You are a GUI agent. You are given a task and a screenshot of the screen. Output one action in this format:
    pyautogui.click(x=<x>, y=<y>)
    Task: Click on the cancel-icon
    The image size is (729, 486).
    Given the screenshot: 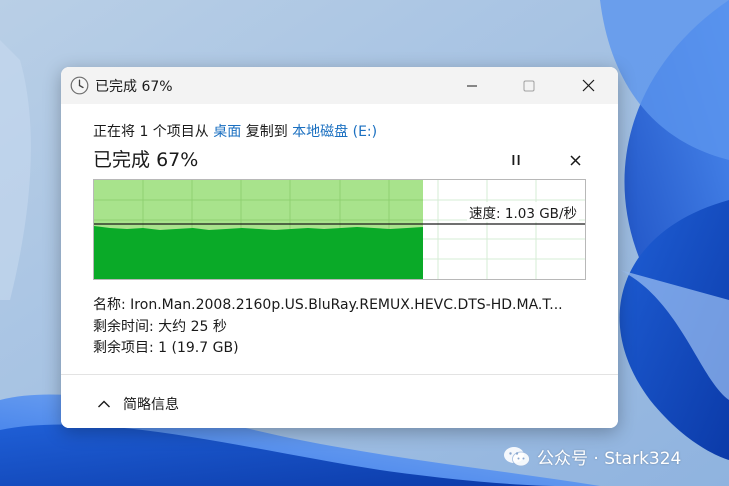 What is the action you would take?
    pyautogui.click(x=575, y=160)
    